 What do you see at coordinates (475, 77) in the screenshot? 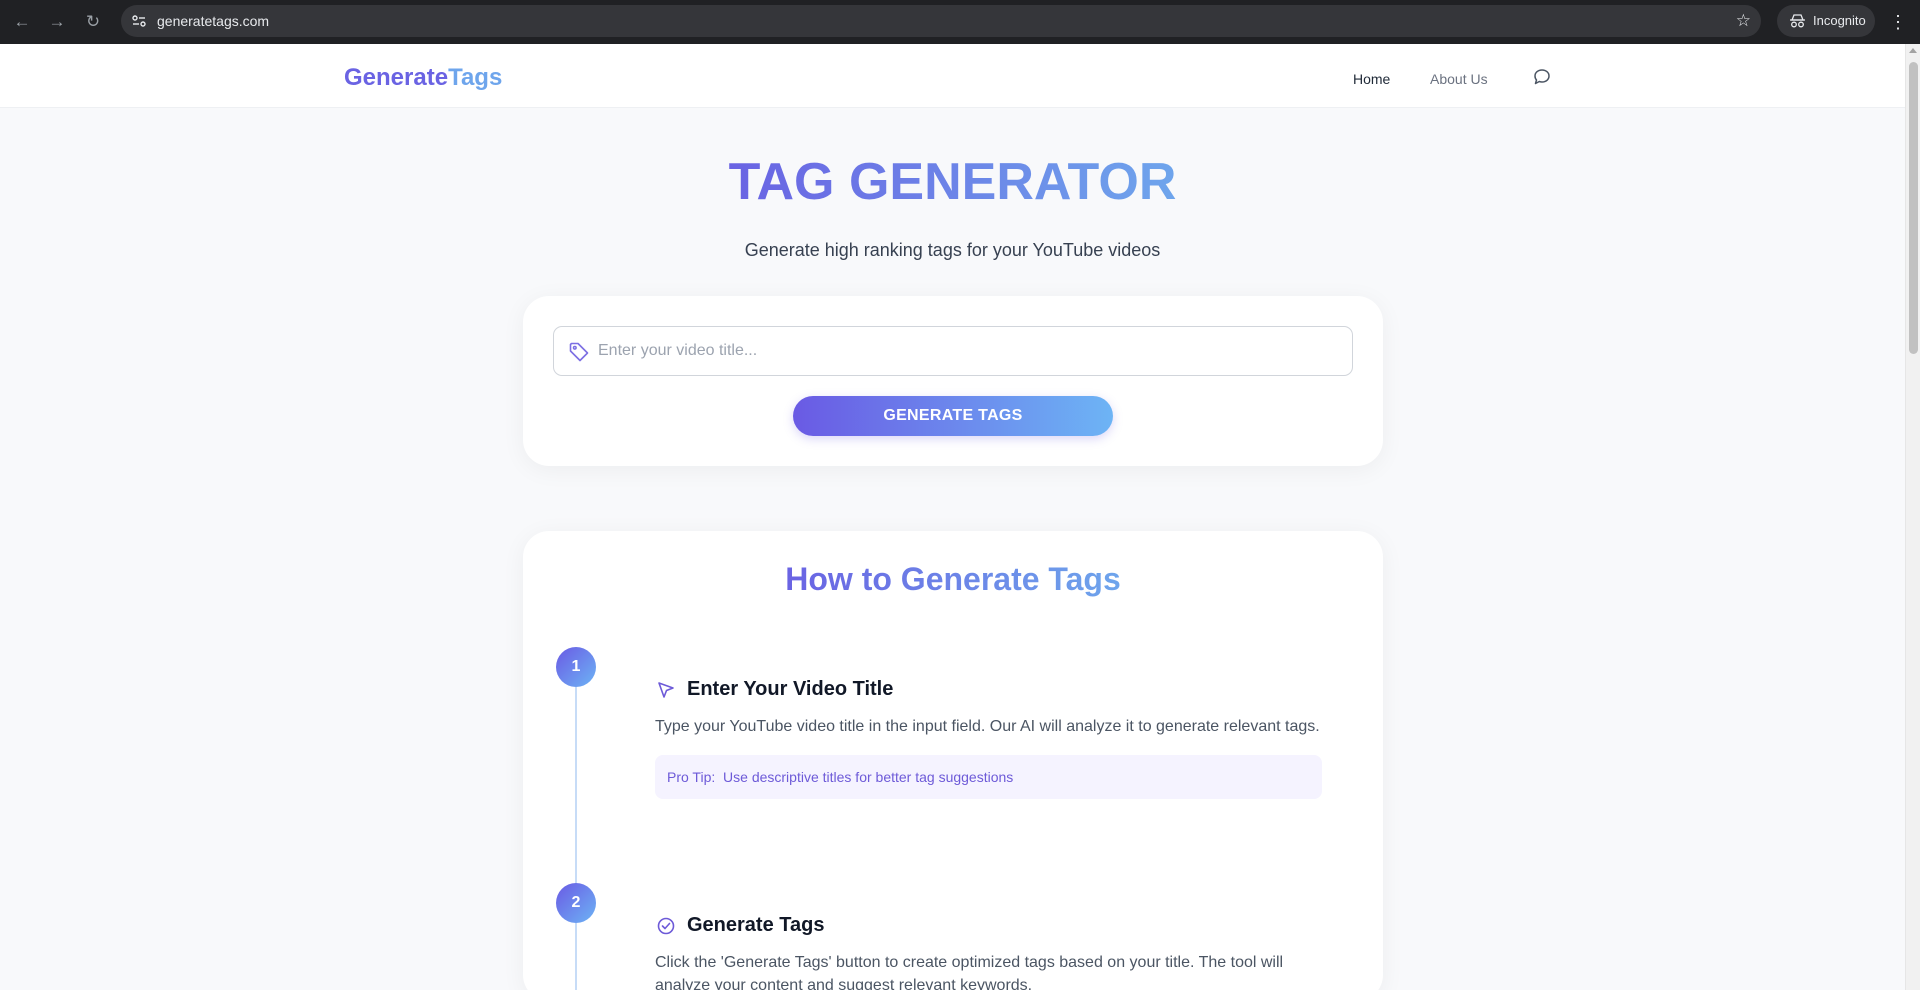
I see `logo-part2: Tags` at bounding box center [475, 77].